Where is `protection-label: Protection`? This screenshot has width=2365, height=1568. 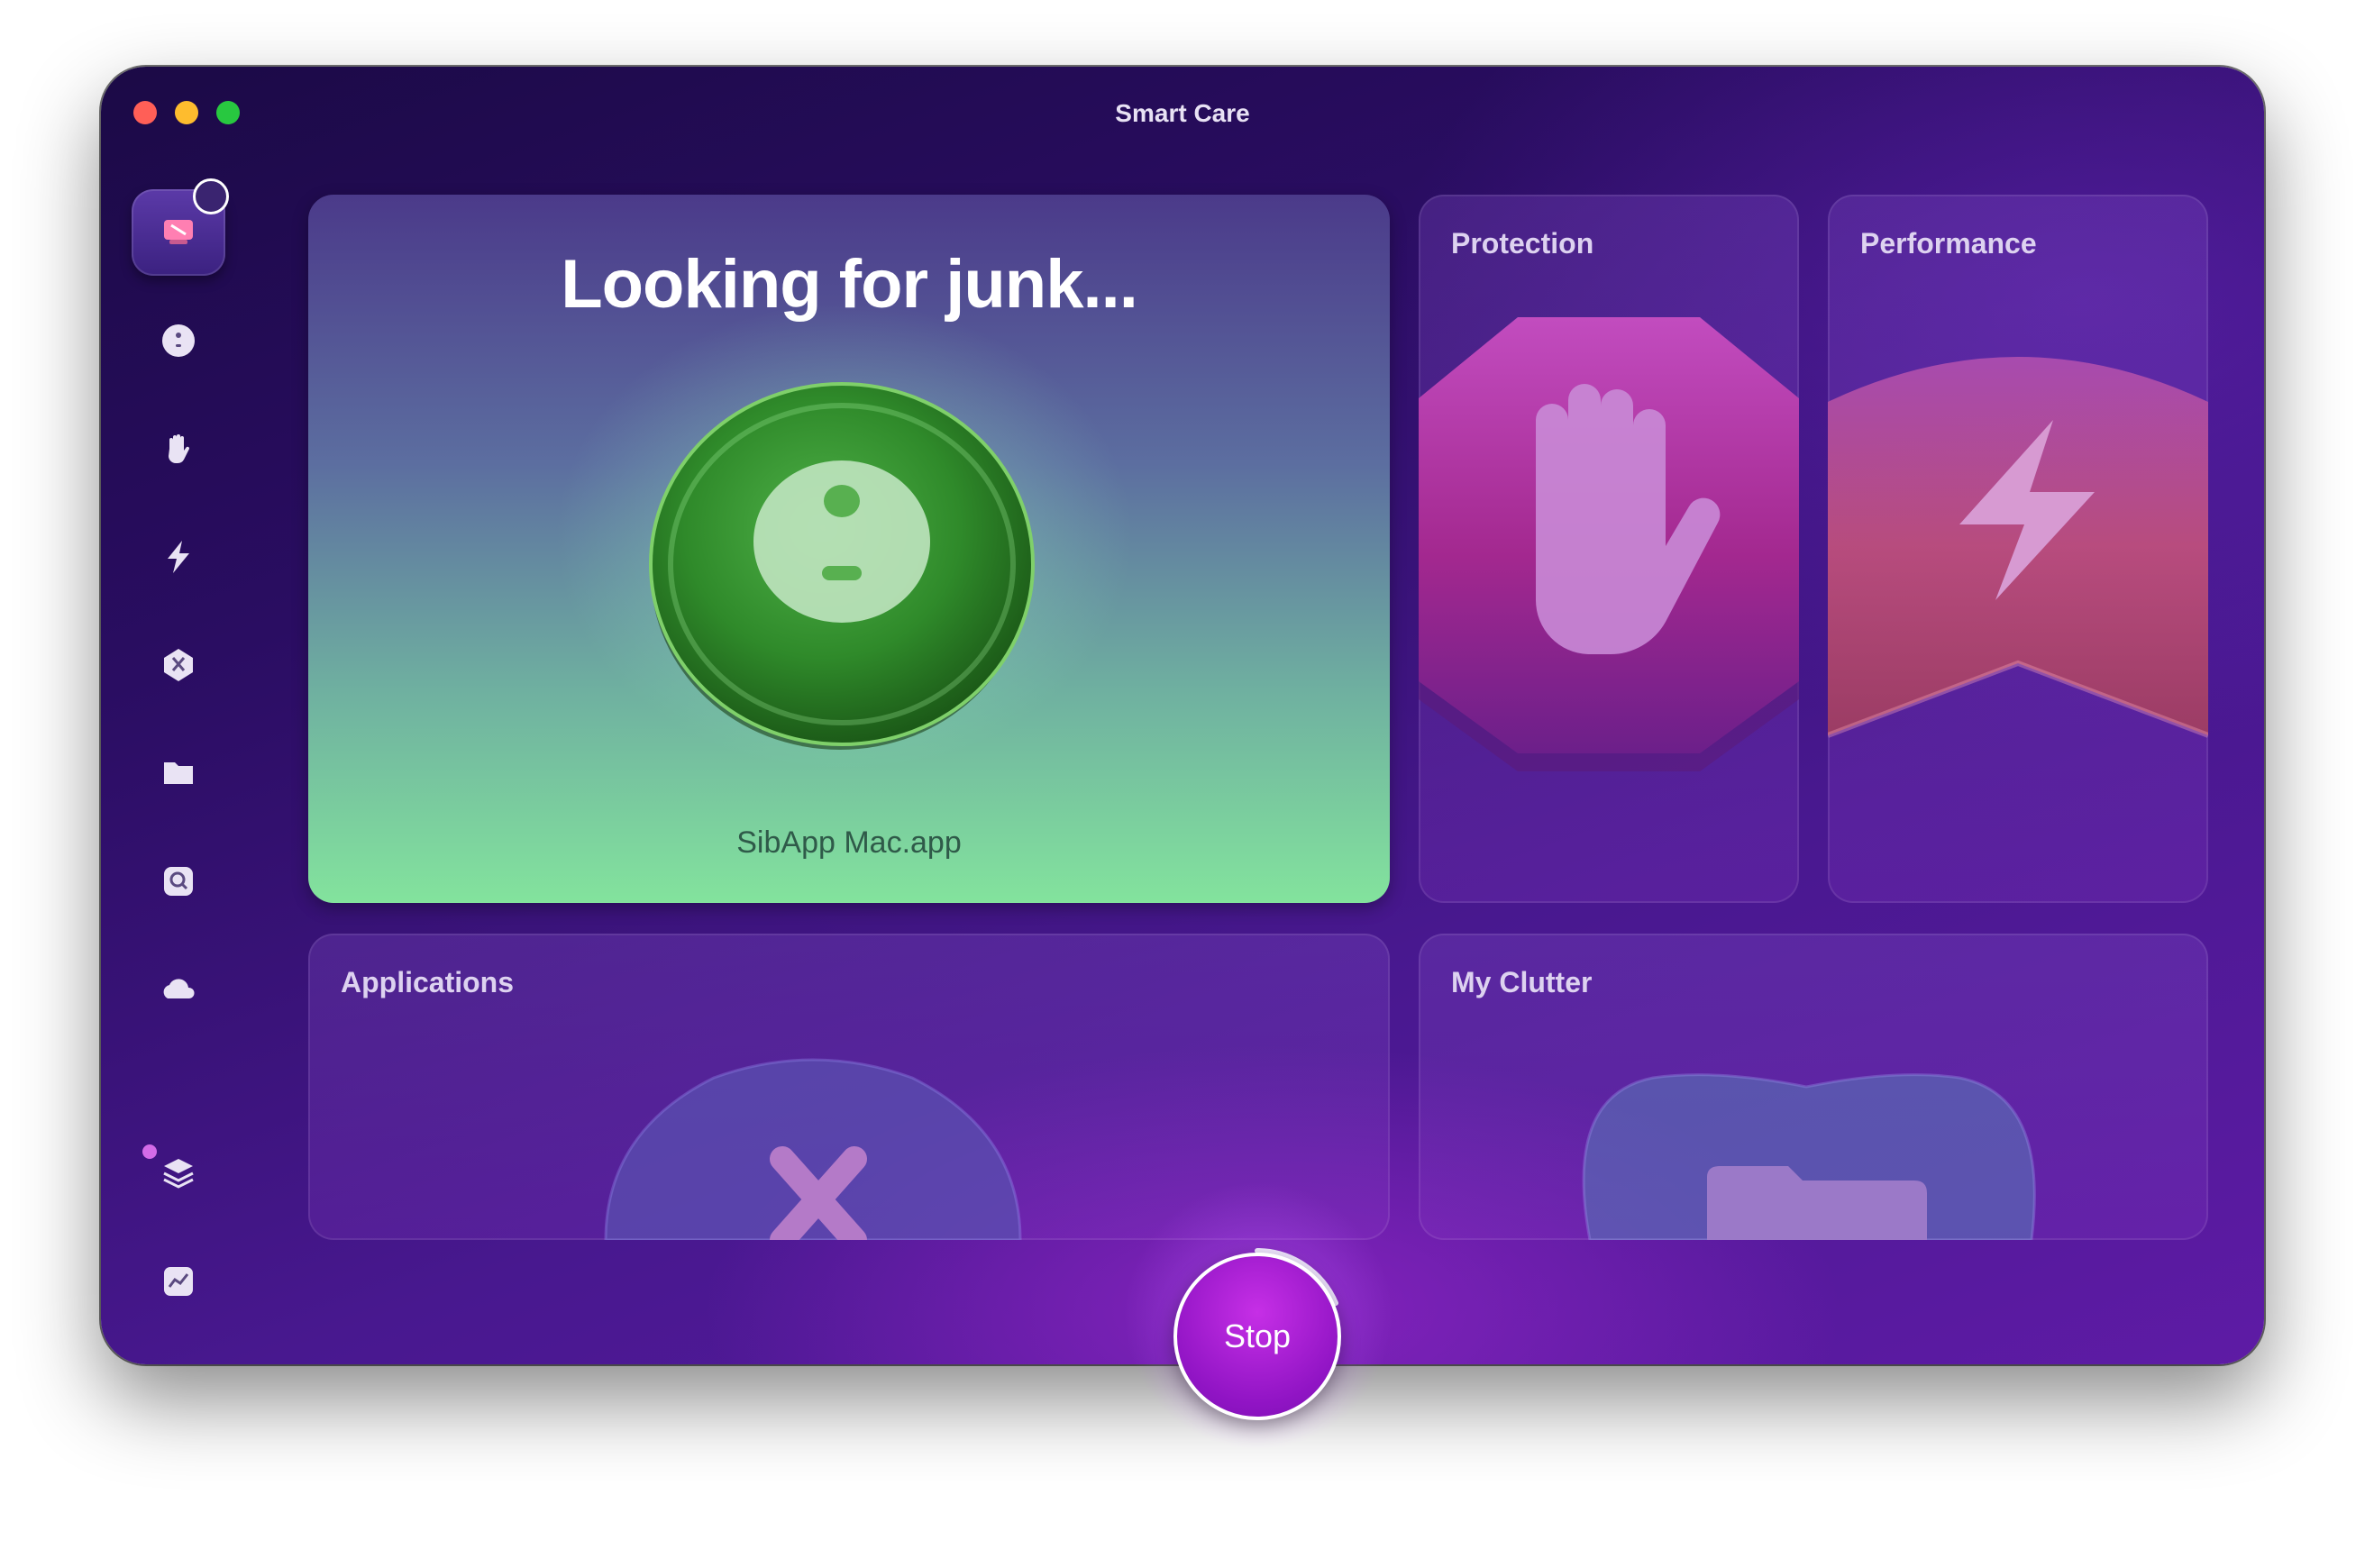 protection-label: Protection is located at coordinates (1523, 243).